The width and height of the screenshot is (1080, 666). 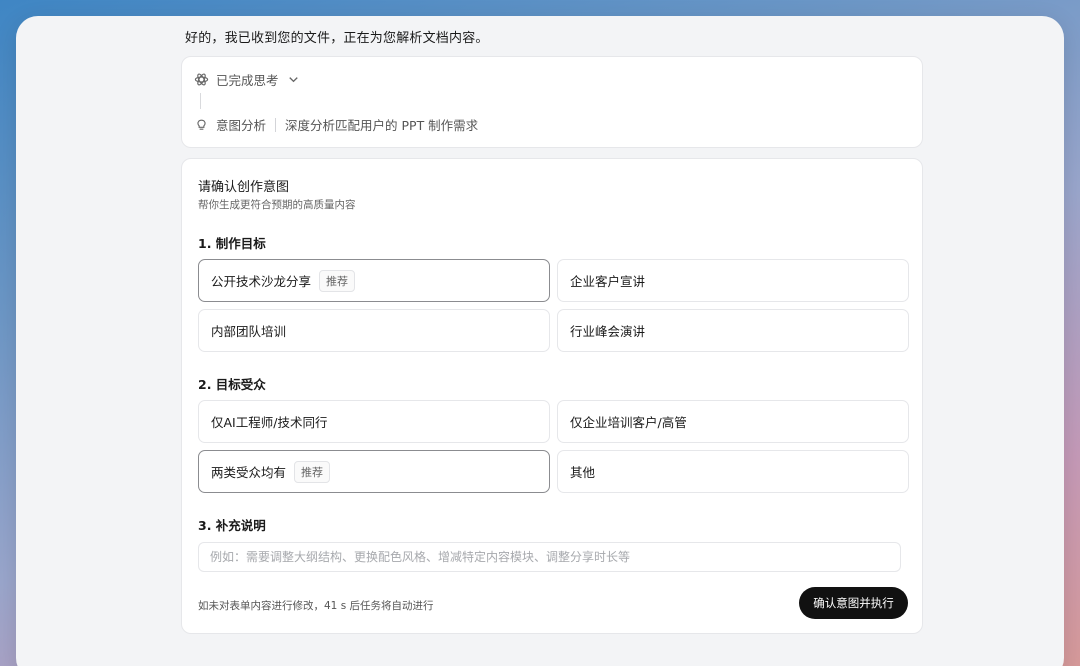 What do you see at coordinates (374, 471) in the screenshot?
I see `option-both-audiences: 两类受众均有 推荐` at bounding box center [374, 471].